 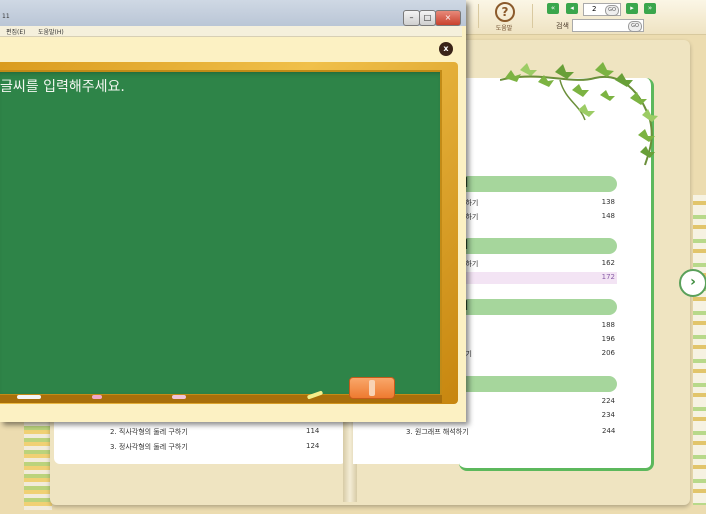 I want to click on white-chalk, so click(x=29, y=397).